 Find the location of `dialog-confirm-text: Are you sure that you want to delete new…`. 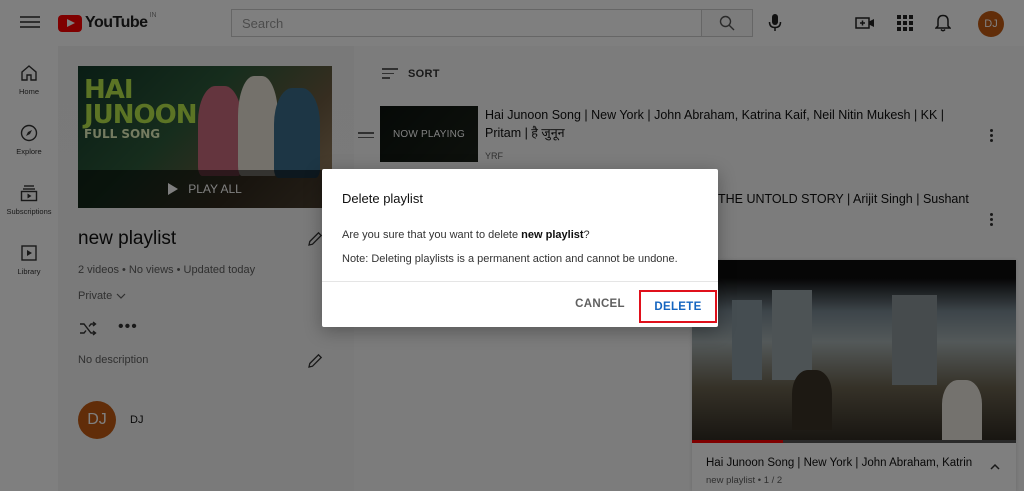

dialog-confirm-text: Are you sure that you want to delete new… is located at coordinates (466, 235).